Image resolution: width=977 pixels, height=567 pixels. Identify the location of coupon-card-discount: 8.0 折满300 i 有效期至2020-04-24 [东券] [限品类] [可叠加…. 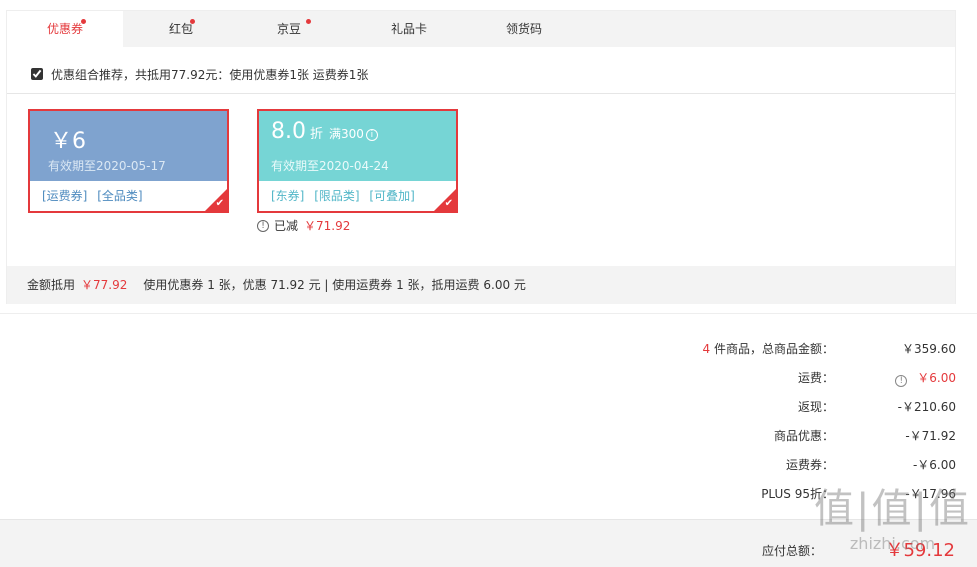
(357, 161).